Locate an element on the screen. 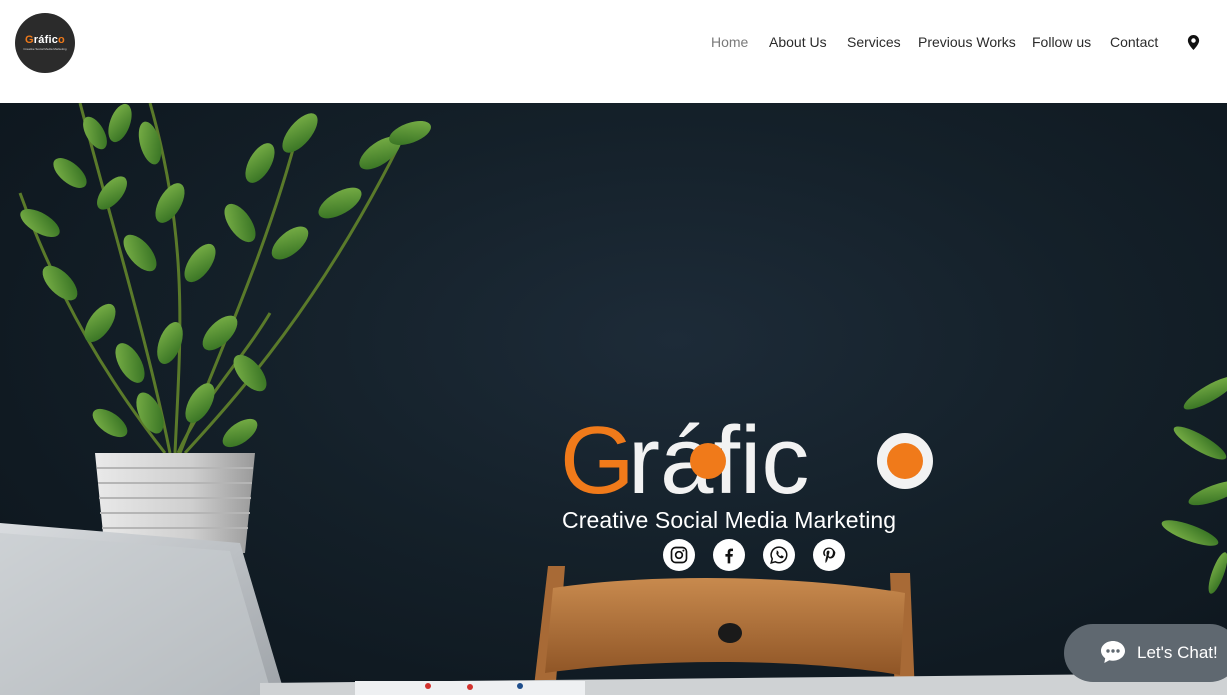  wooden-chair is located at coordinates (724, 630).